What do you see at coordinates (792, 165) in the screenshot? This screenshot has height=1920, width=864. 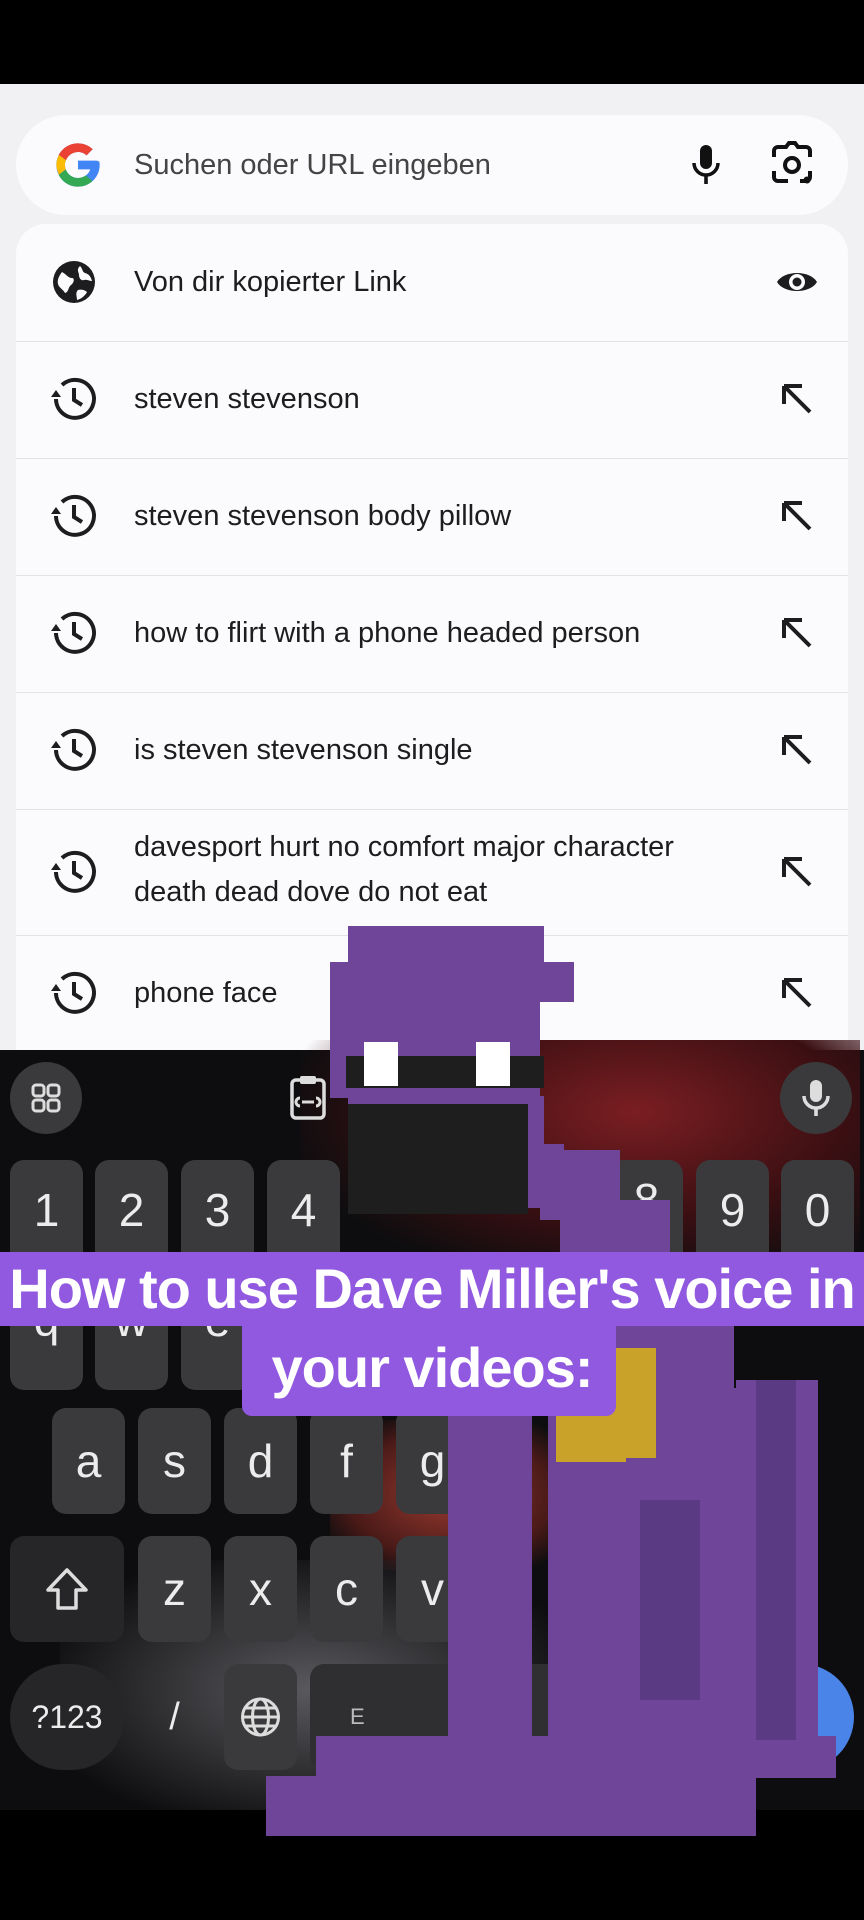 I see `google-lens-icon` at bounding box center [792, 165].